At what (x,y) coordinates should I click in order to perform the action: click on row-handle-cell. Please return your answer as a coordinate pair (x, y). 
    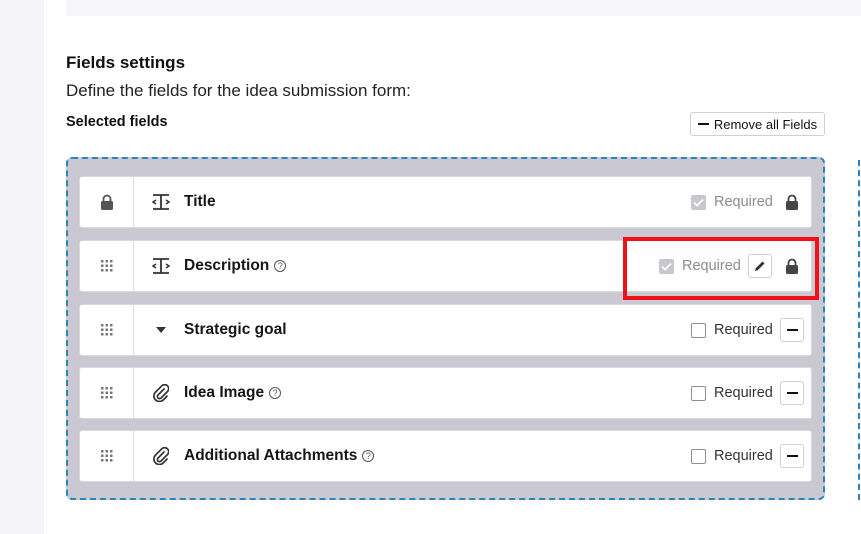
    Looking at the image, I should click on (107, 202).